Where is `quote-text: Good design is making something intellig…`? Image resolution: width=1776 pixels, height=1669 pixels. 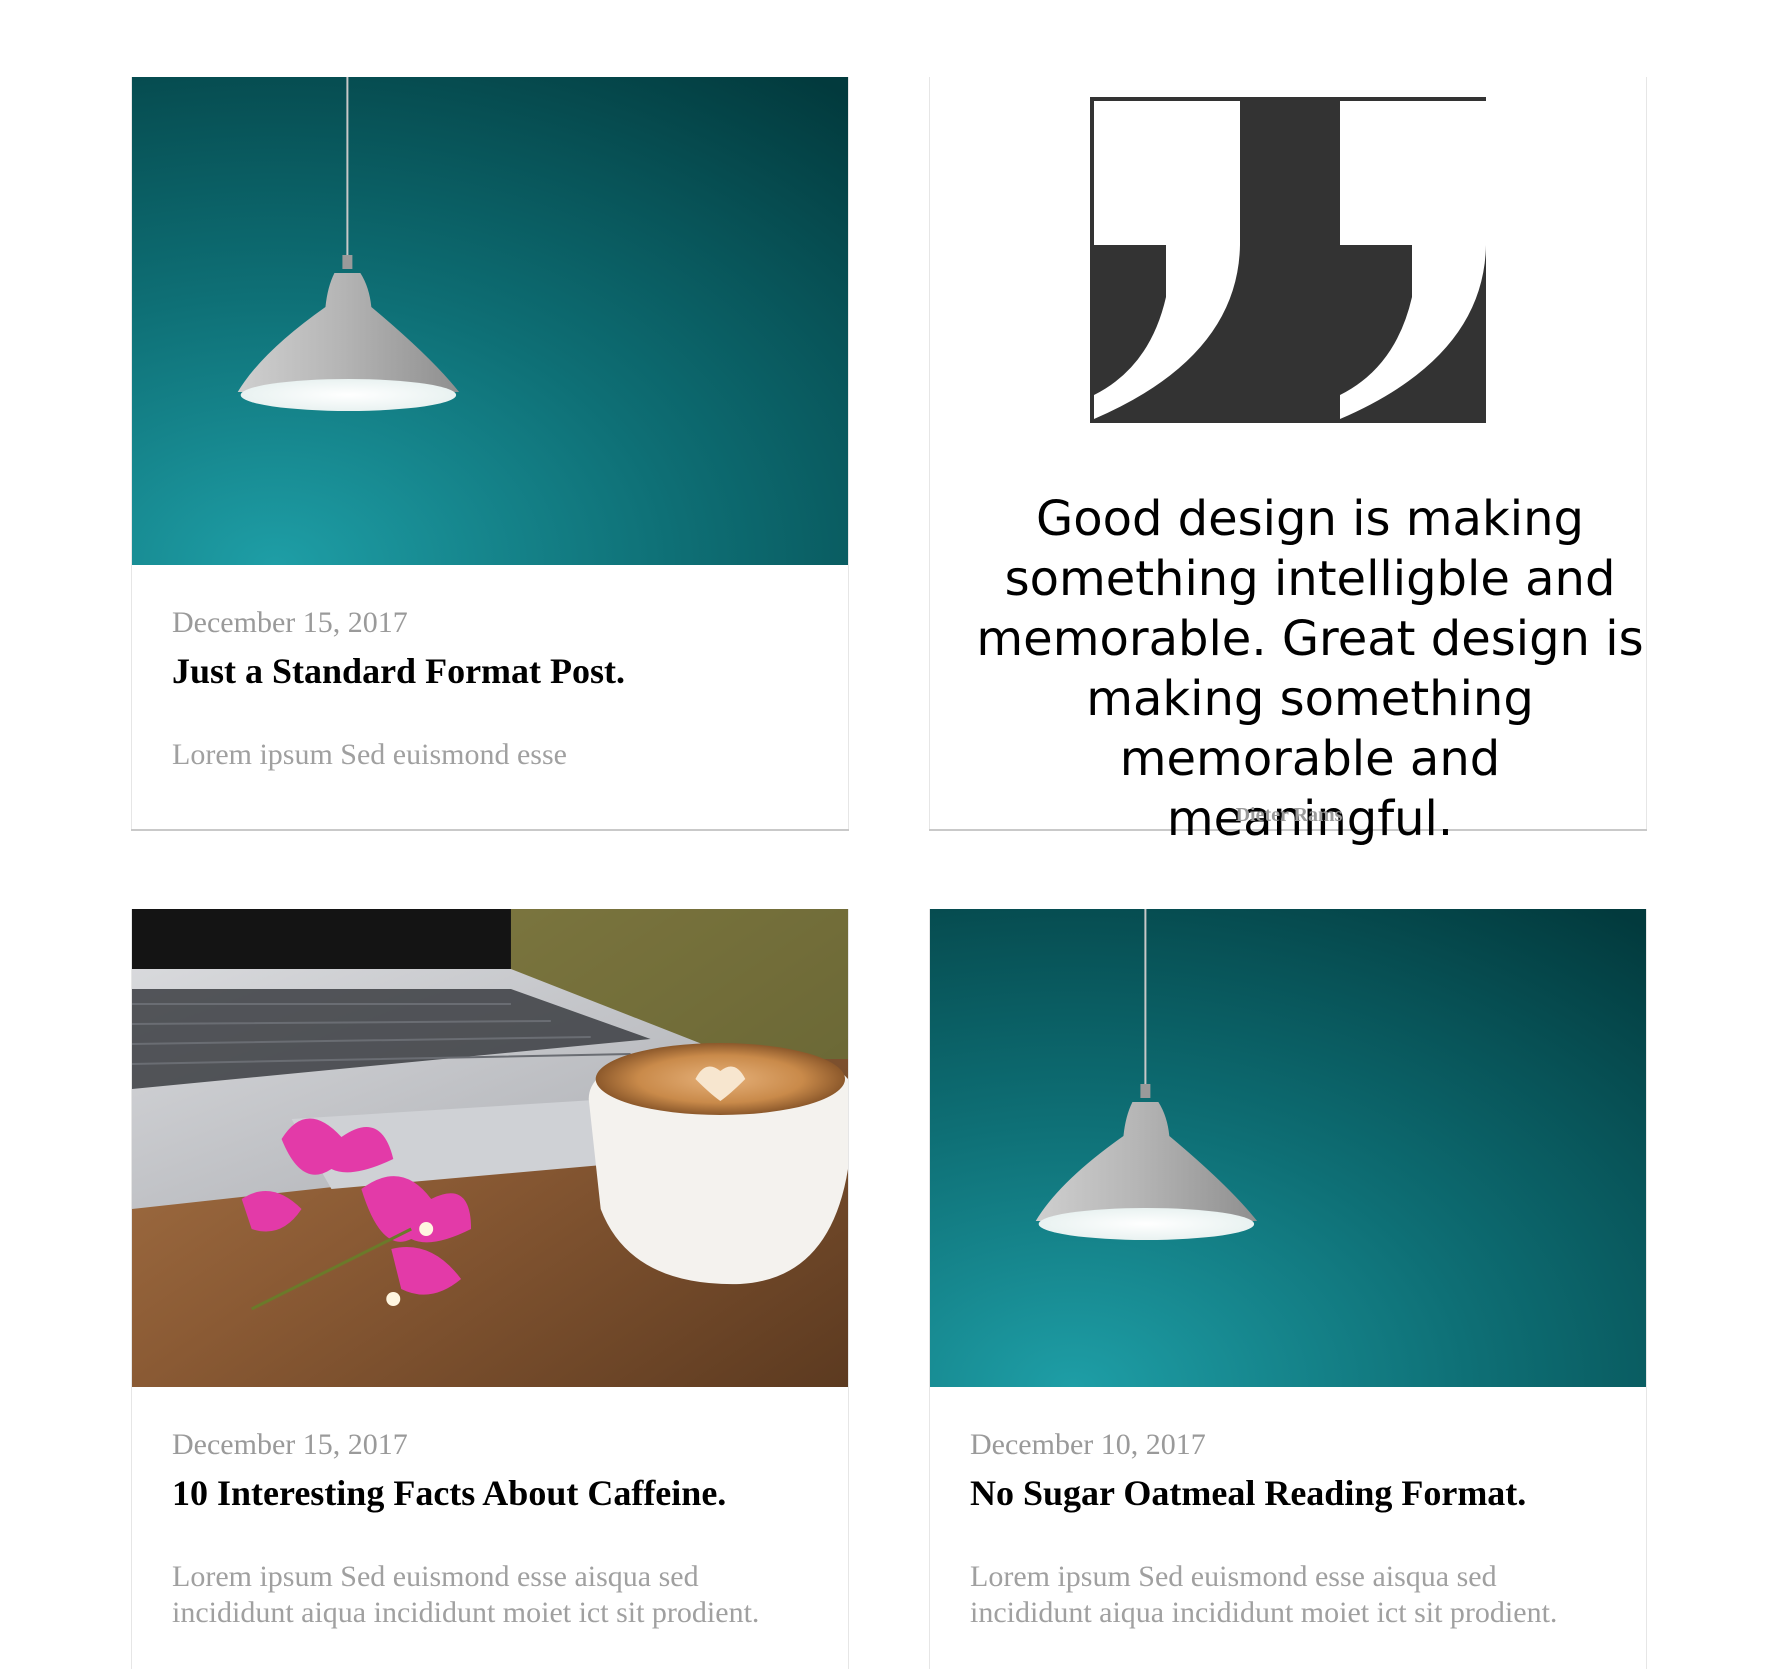
quote-text: Good design is making something intellig… is located at coordinates (1310, 669).